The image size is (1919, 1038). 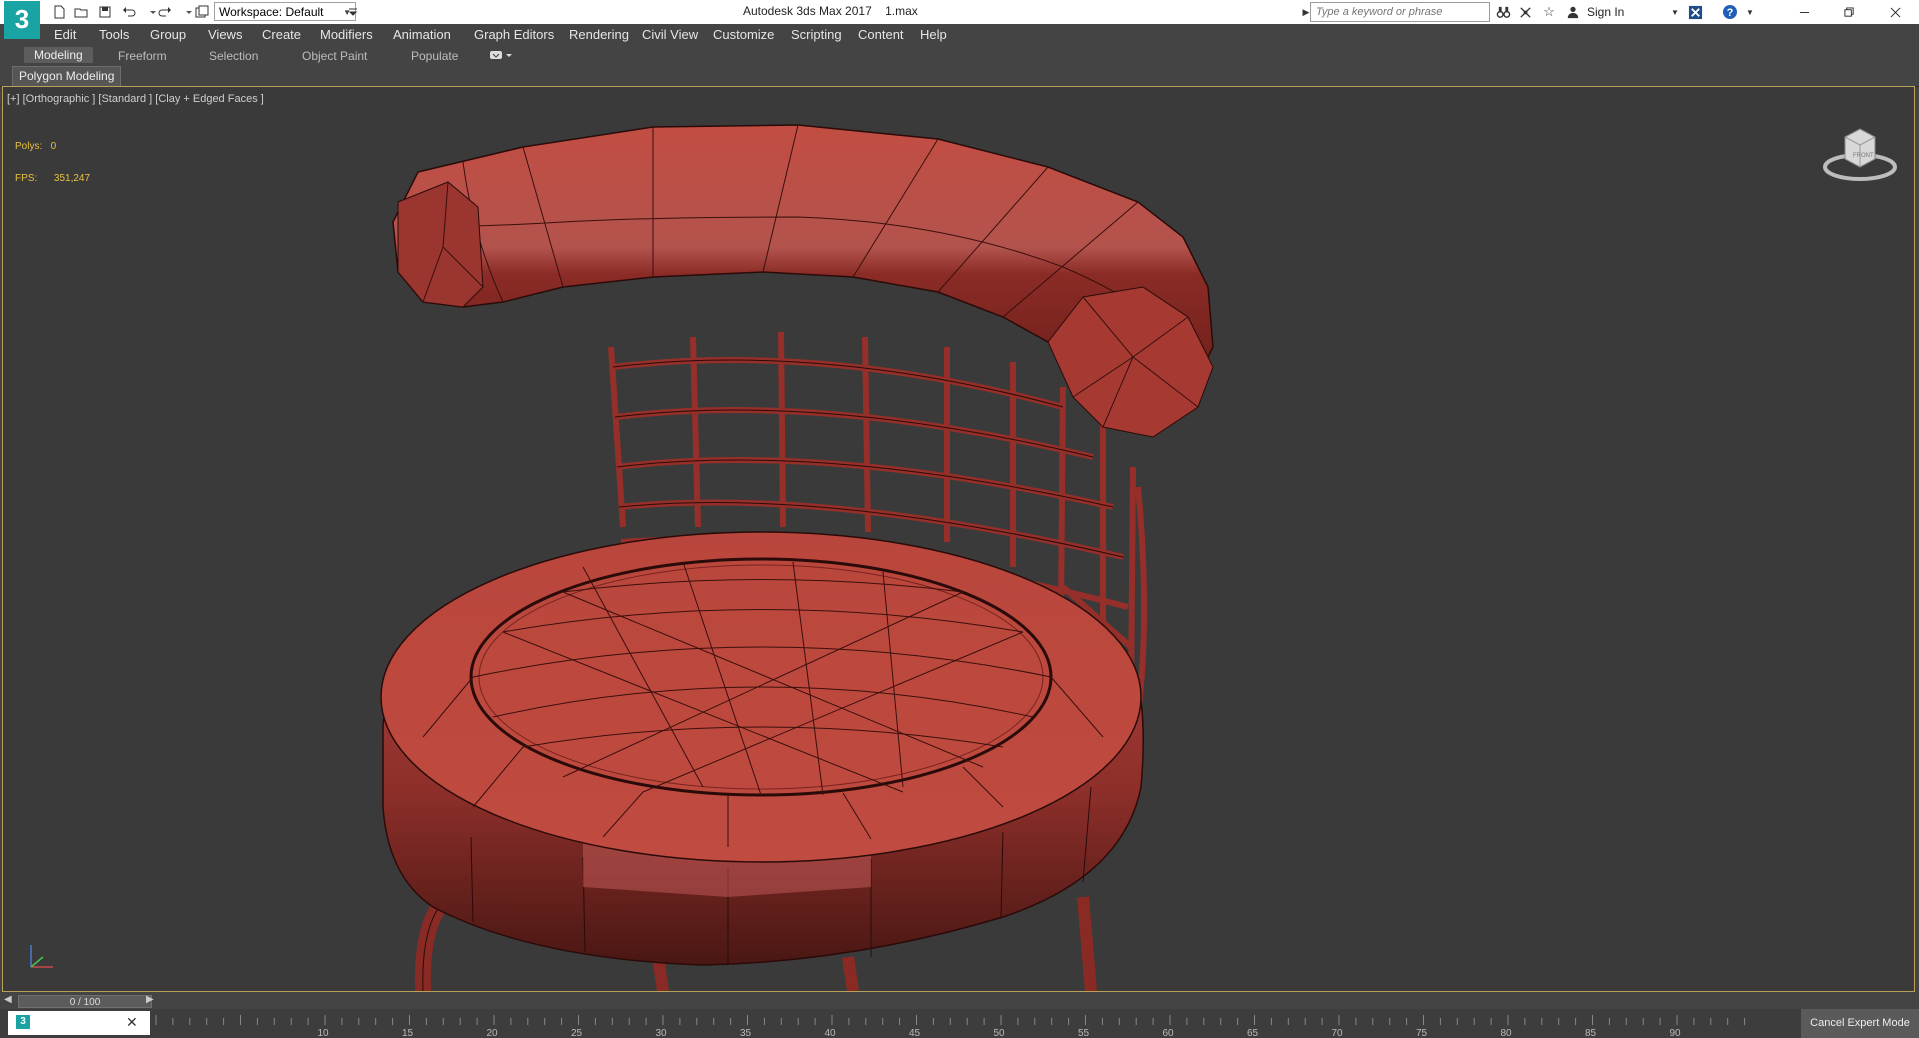 I want to click on timeline-tick-label: 40, so click(x=830, y=1033).